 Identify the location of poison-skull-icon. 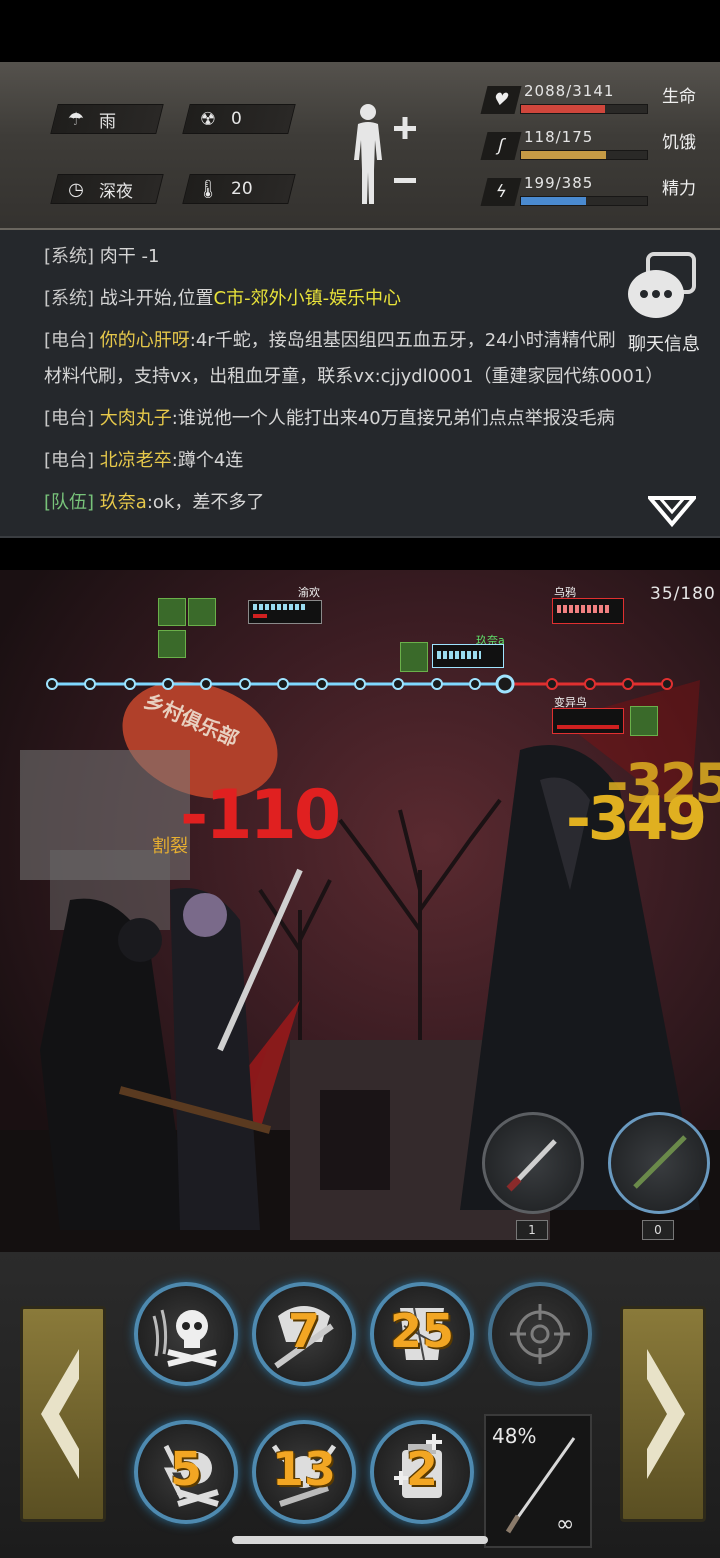
(184, 1338).